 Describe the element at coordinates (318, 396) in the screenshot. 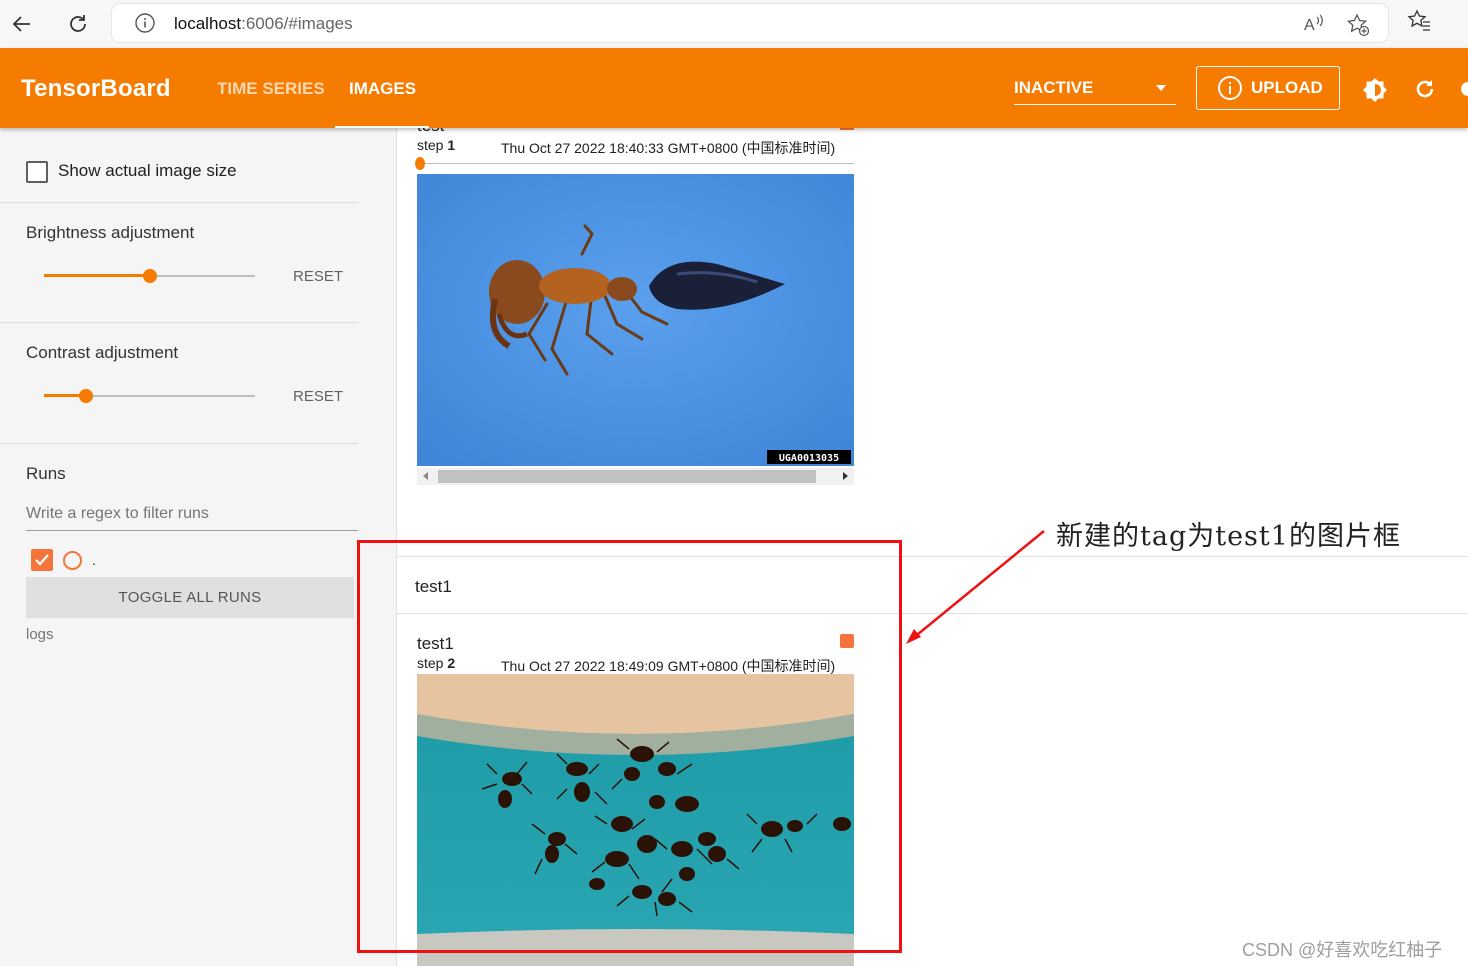

I see `contrast-reset-button: RESET` at that location.